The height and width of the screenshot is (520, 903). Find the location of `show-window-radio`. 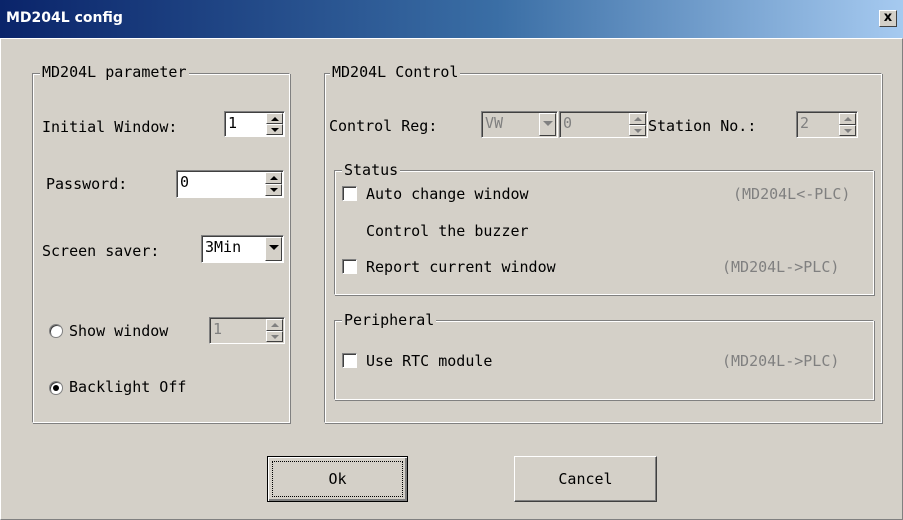

show-window-radio is located at coordinates (56, 331).